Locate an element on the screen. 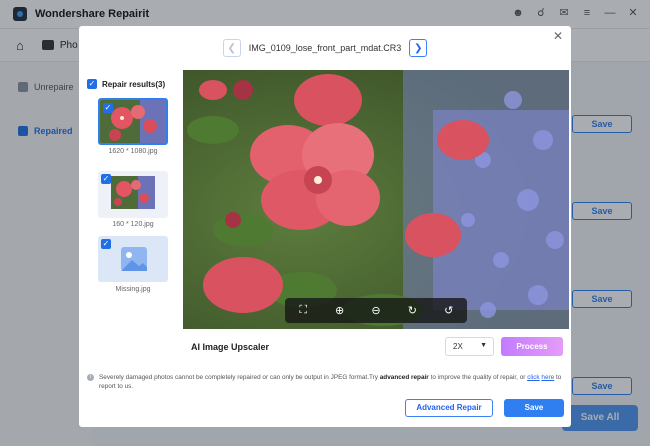  chevron-right-icon: ❯ is located at coordinates (418, 48).